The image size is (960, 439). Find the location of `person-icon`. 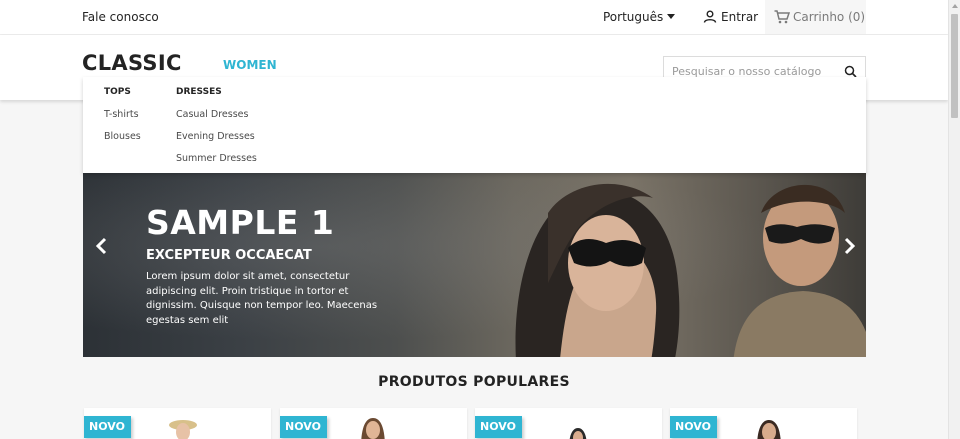

person-icon is located at coordinates (710, 16).